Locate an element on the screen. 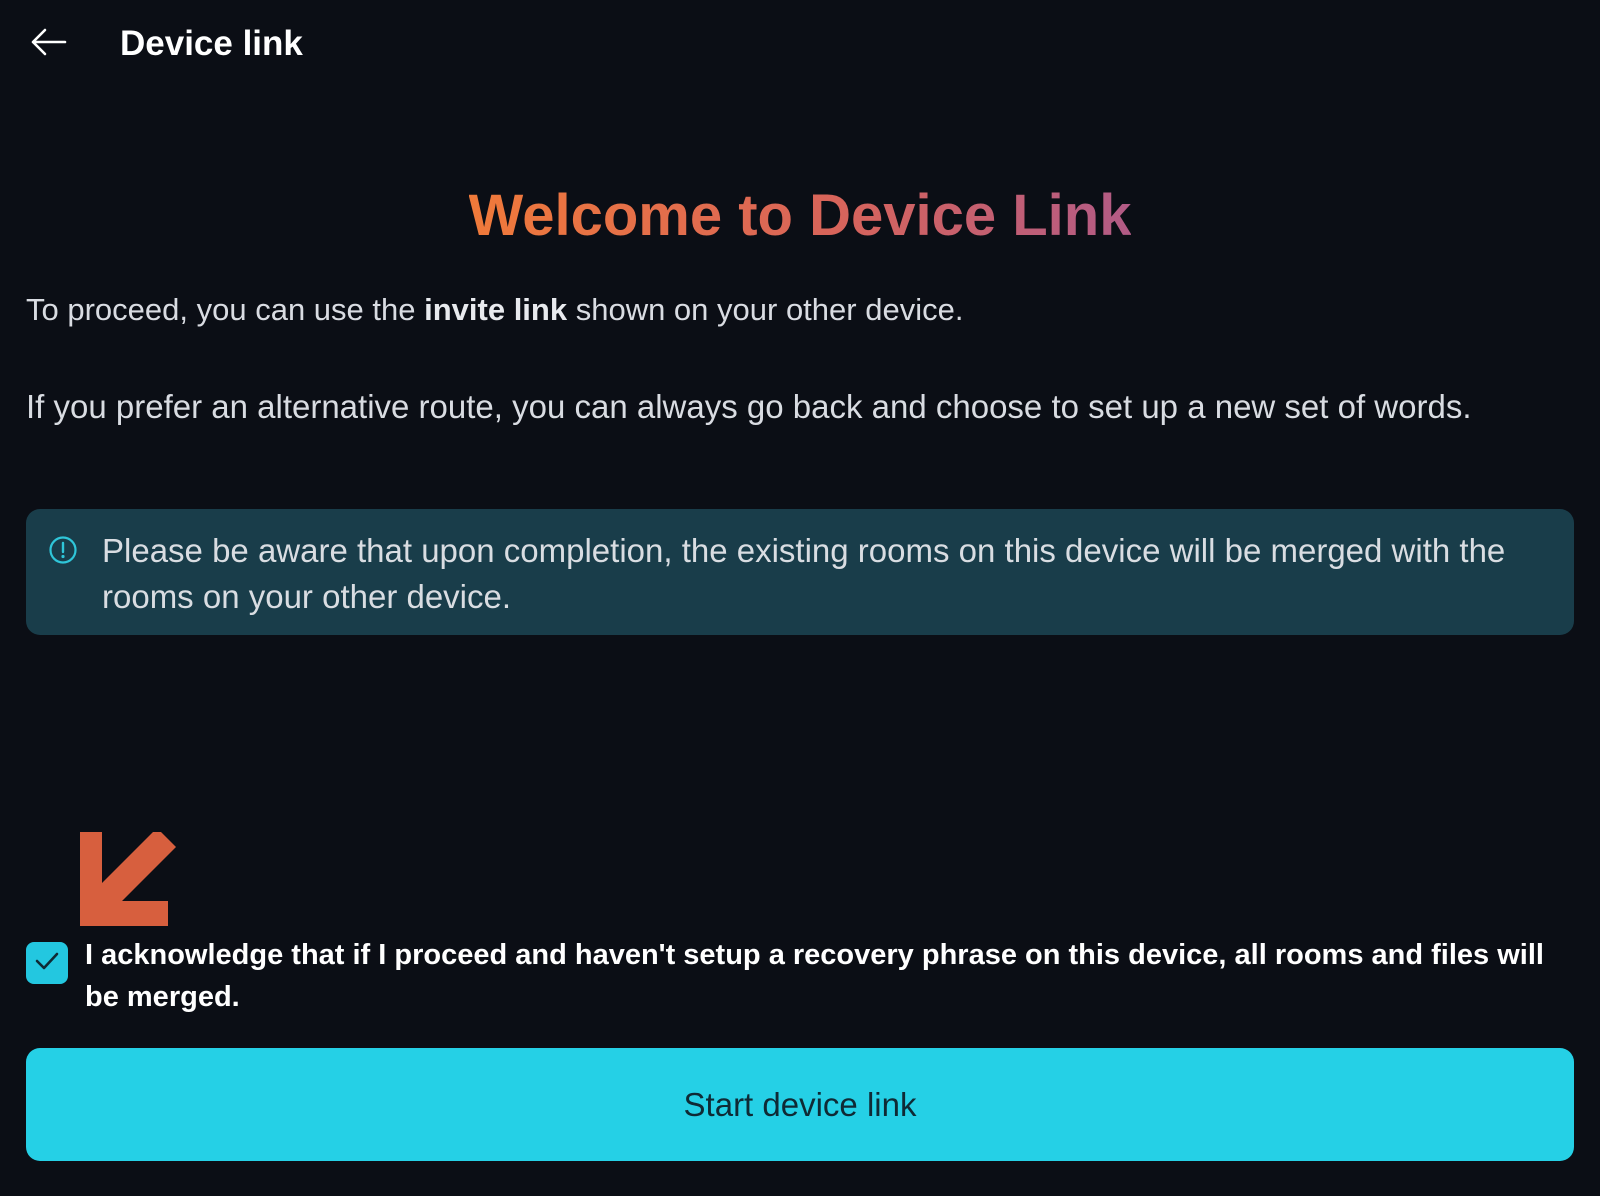 This screenshot has height=1196, width=1600. arrow-left-icon is located at coordinates (48, 44).